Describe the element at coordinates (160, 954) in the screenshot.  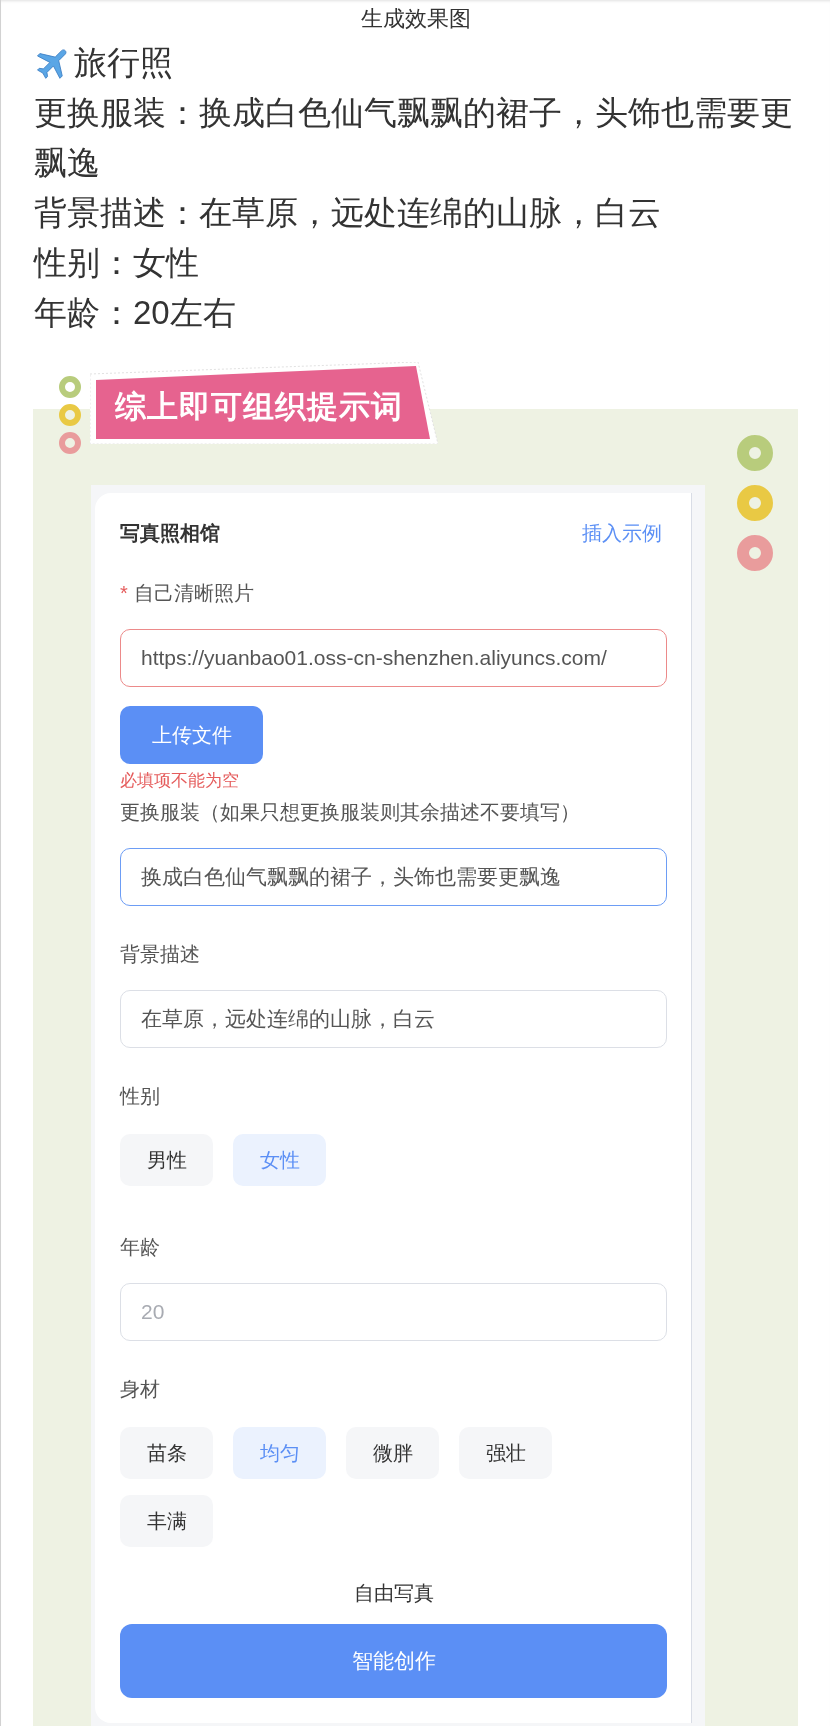
I see `field-label: 背景描述` at that location.